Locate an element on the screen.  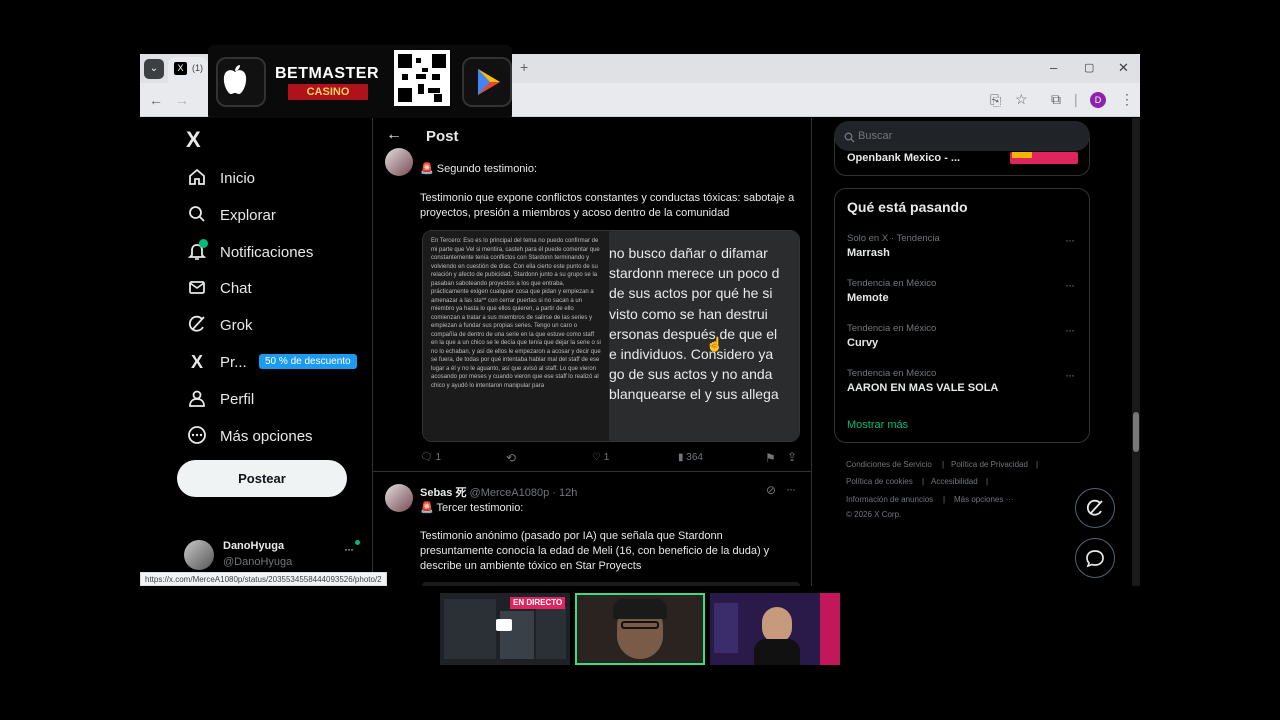
account-name: DanoHyuga is located at coordinates (254, 546).